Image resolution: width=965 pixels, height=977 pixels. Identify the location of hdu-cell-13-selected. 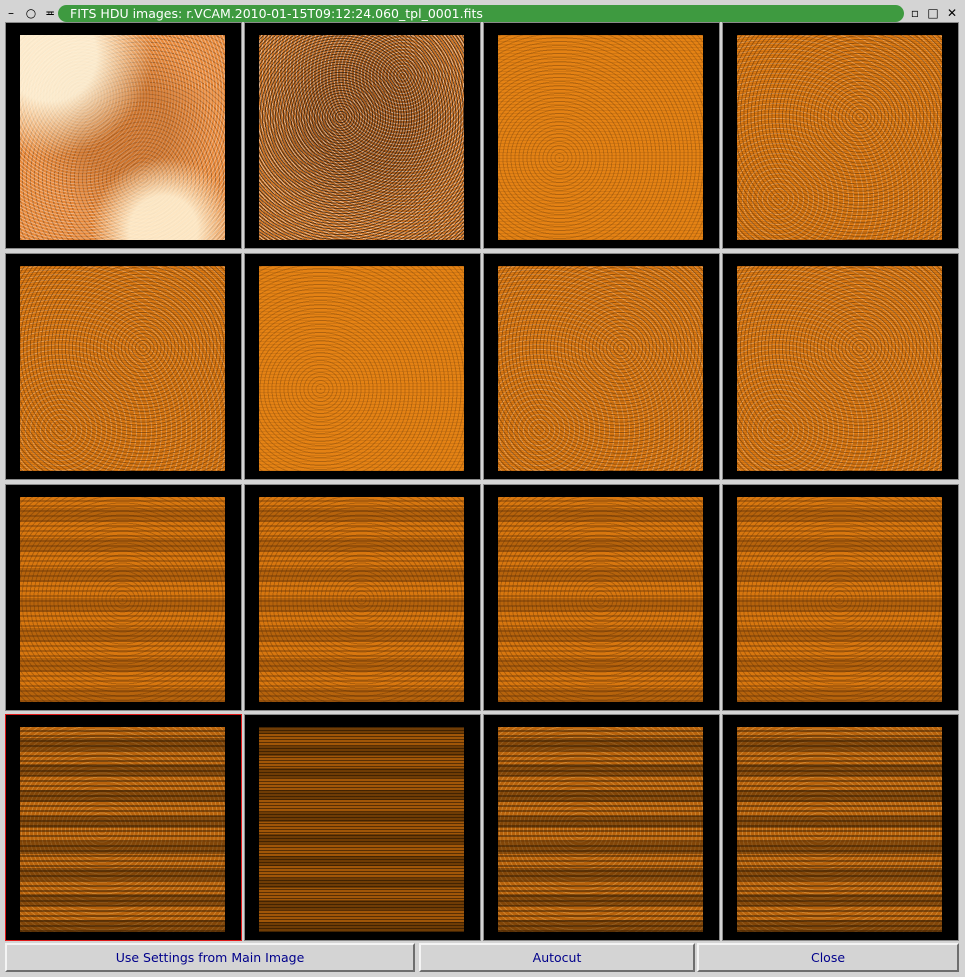
(123, 827).